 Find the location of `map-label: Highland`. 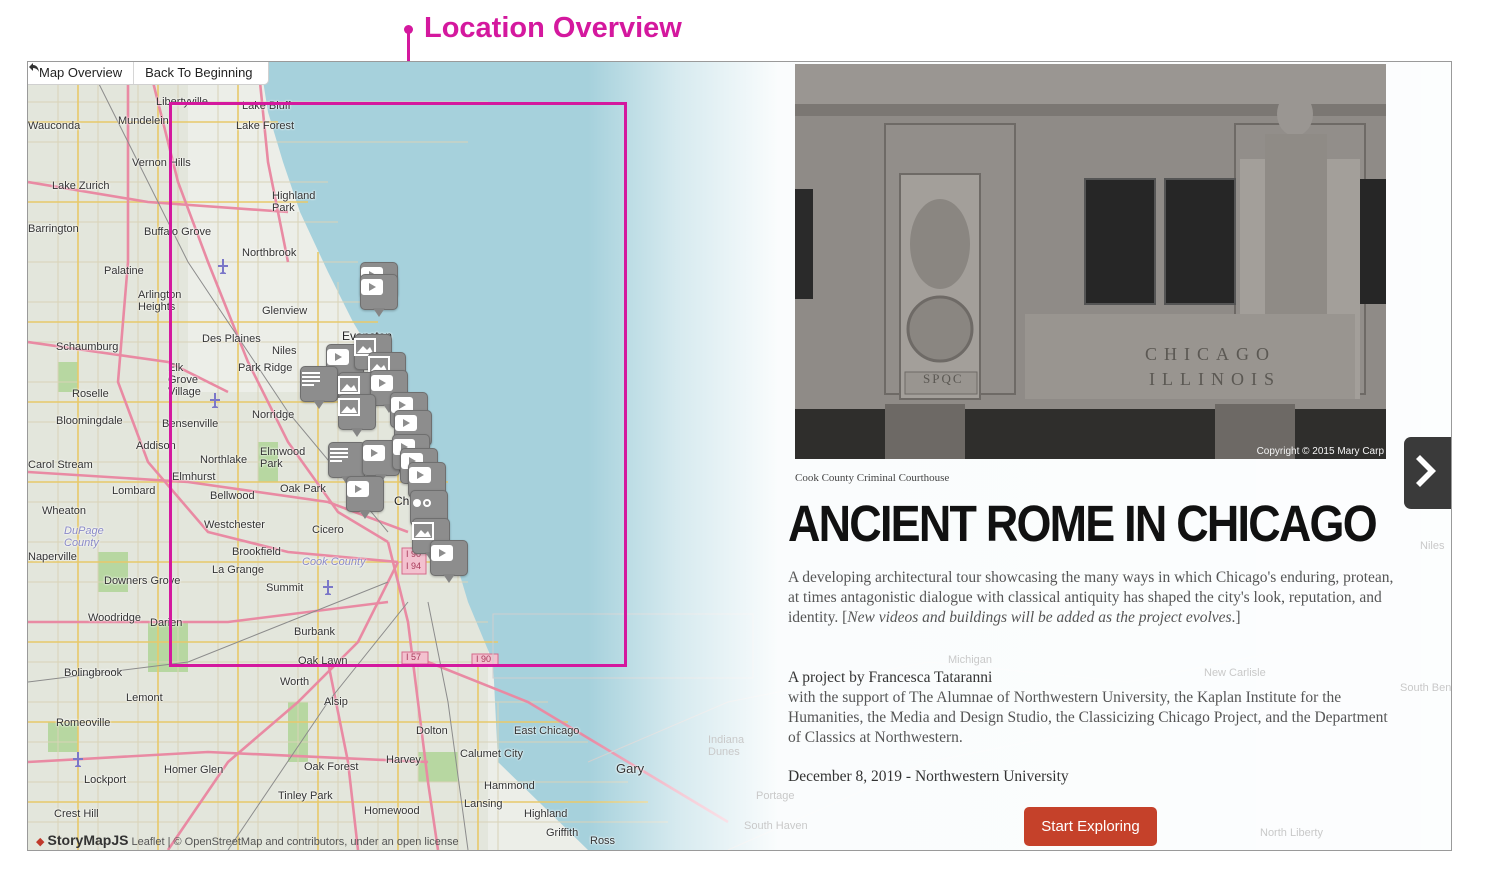

map-label: Highland is located at coordinates (546, 814).